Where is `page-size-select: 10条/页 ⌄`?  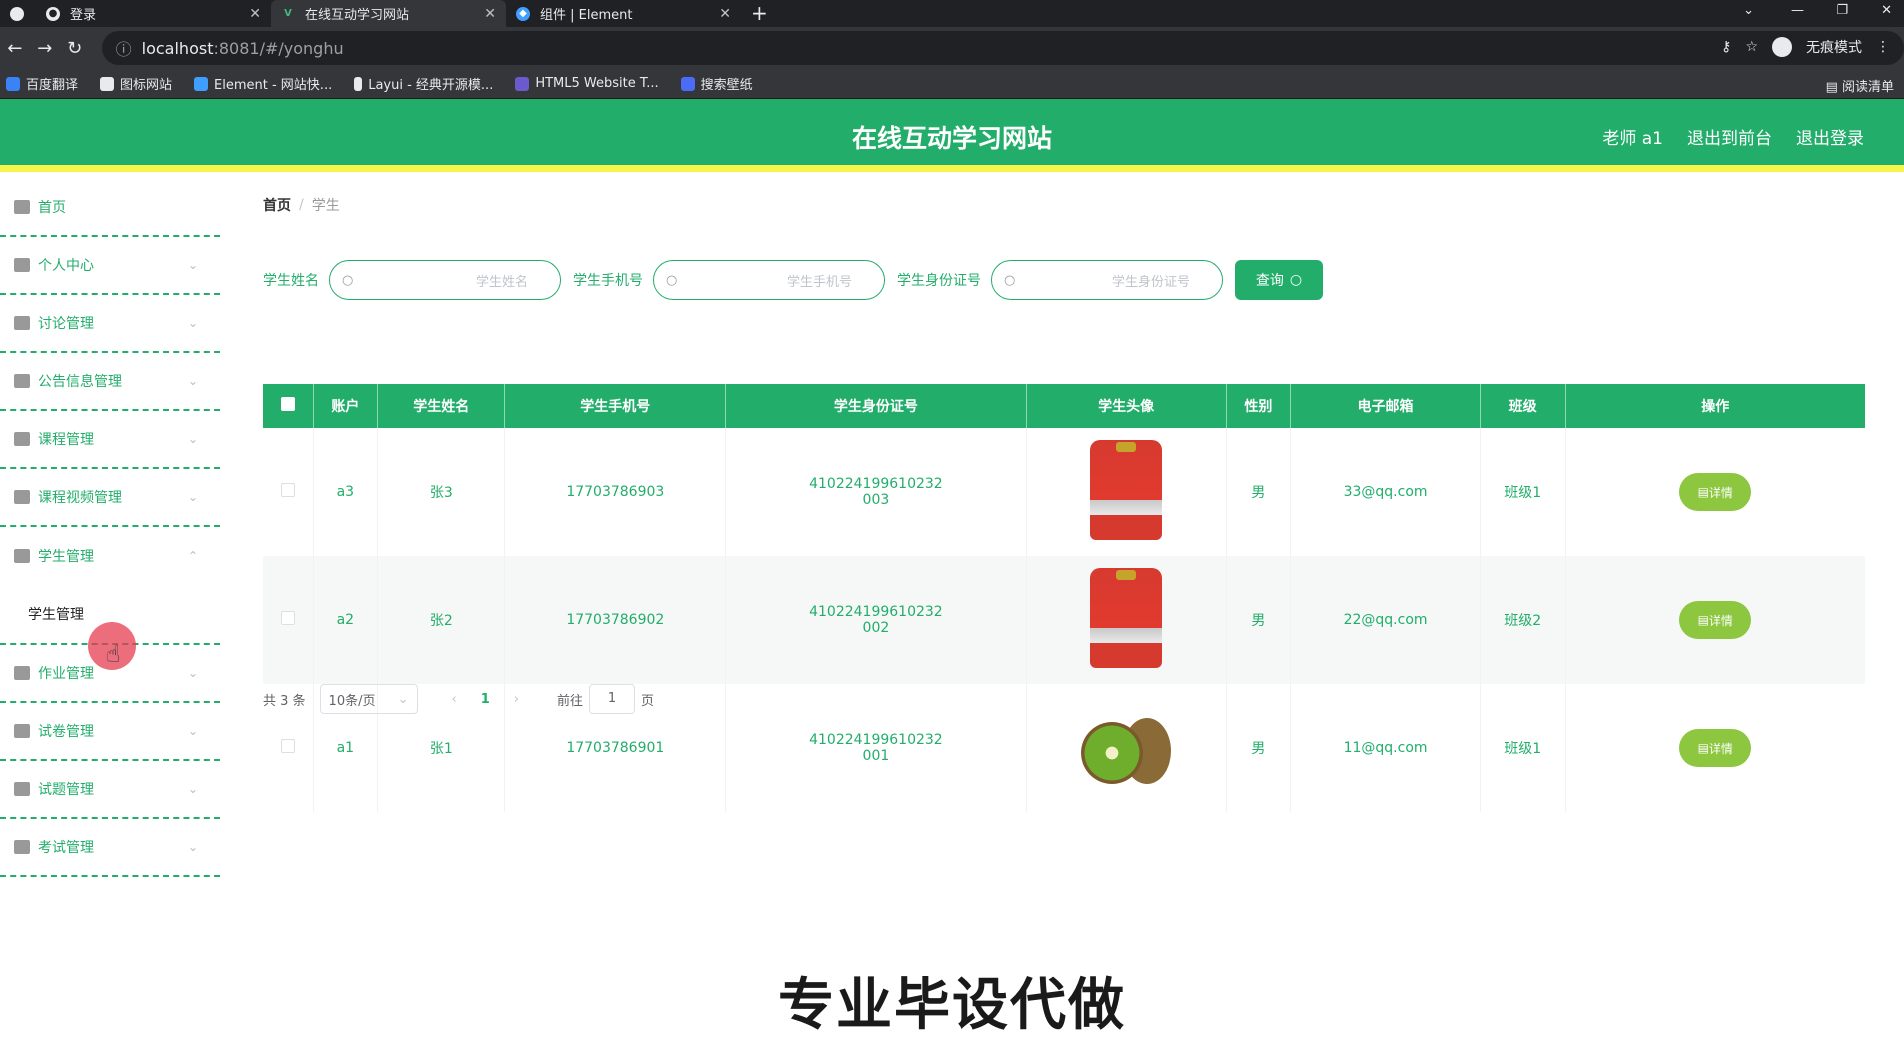
page-size-select: 10条/页 ⌄ is located at coordinates (368, 699).